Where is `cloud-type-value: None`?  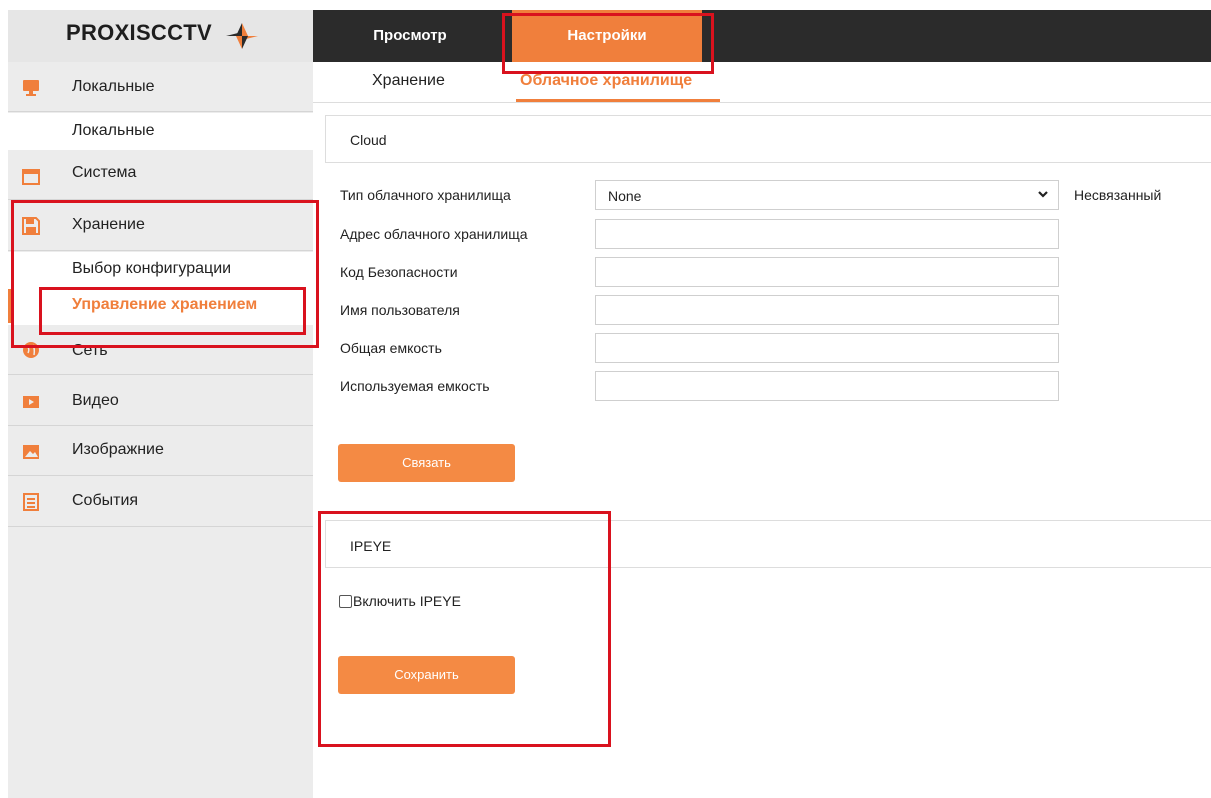
cloud-type-value: None is located at coordinates (625, 196).